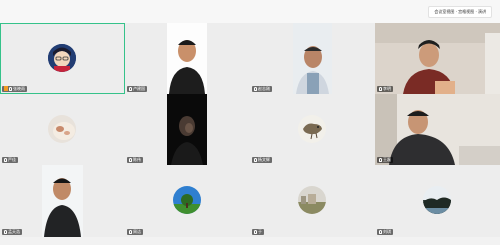  I want to click on participant-tile: 王磊, so click(437, 129).